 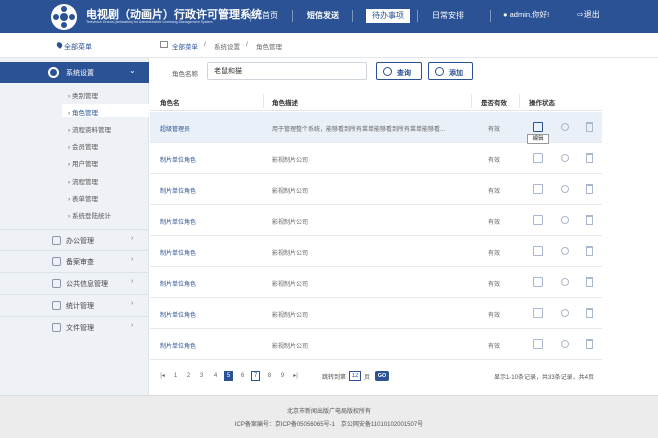 I want to click on sidebar-group-system-settings: 系统设置 ⌄, so click(x=74, y=72).